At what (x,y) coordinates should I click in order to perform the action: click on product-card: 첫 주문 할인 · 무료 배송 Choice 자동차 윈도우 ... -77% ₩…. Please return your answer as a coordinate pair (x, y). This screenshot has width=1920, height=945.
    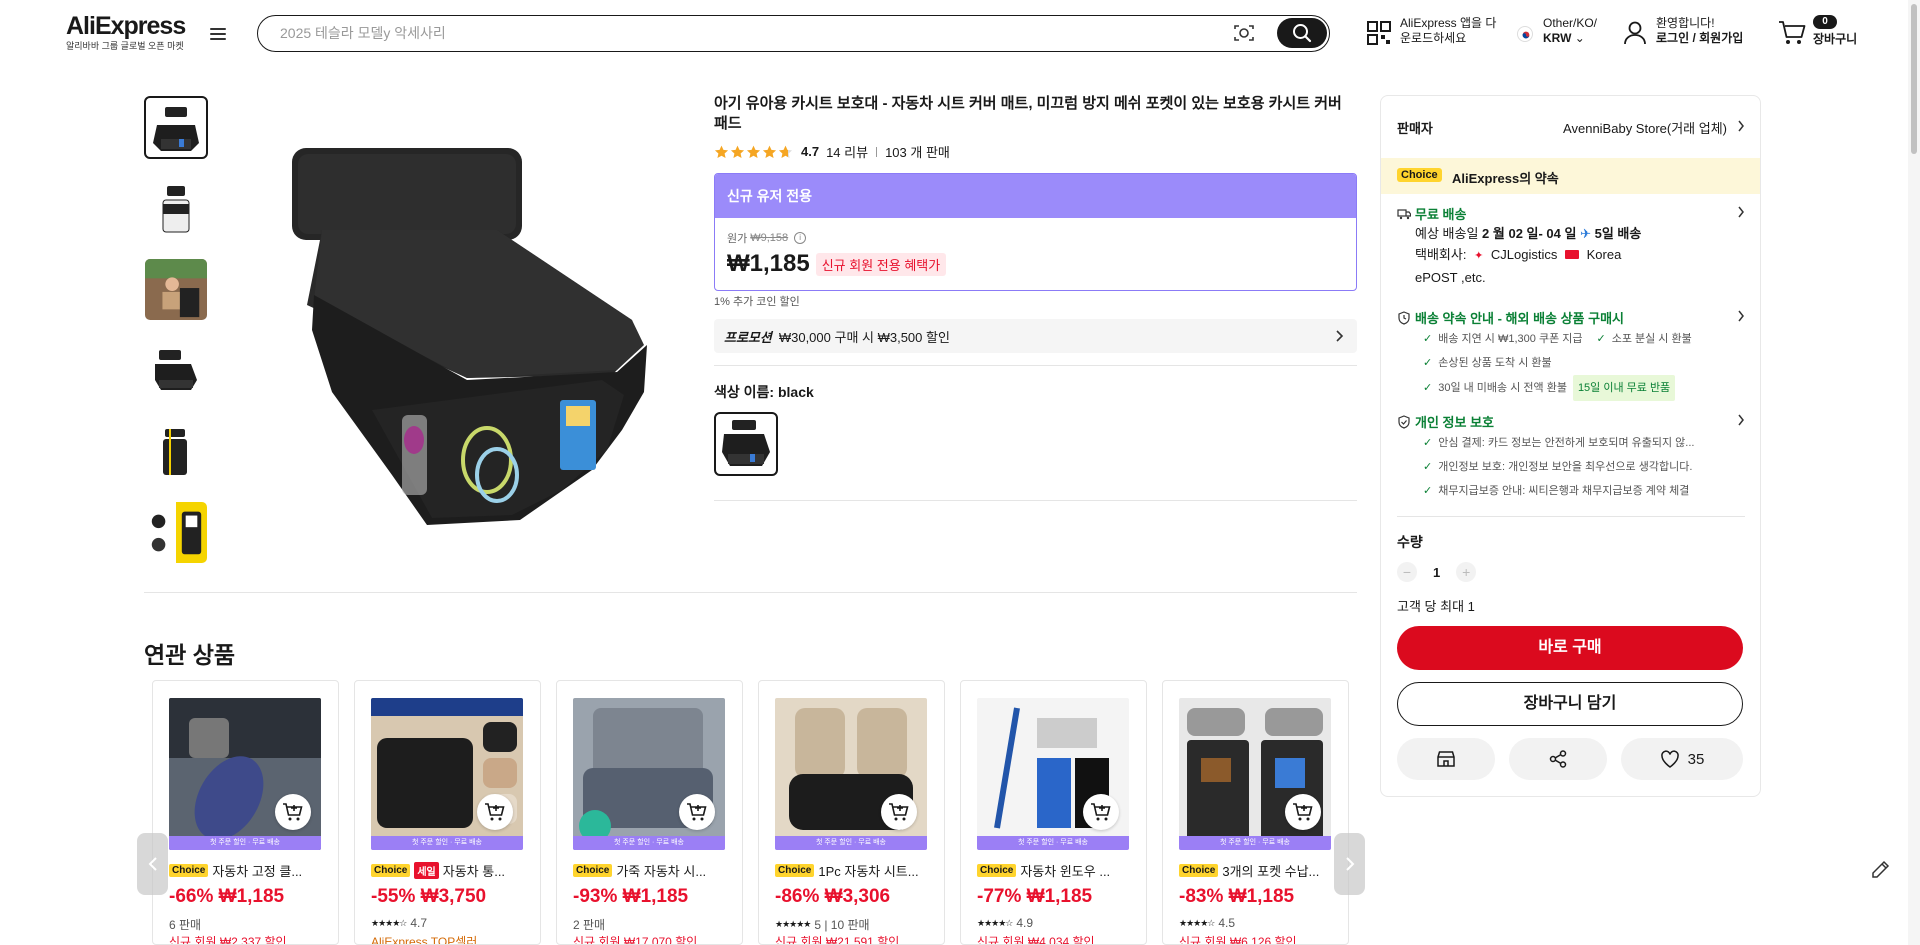
    Looking at the image, I should click on (1053, 812).